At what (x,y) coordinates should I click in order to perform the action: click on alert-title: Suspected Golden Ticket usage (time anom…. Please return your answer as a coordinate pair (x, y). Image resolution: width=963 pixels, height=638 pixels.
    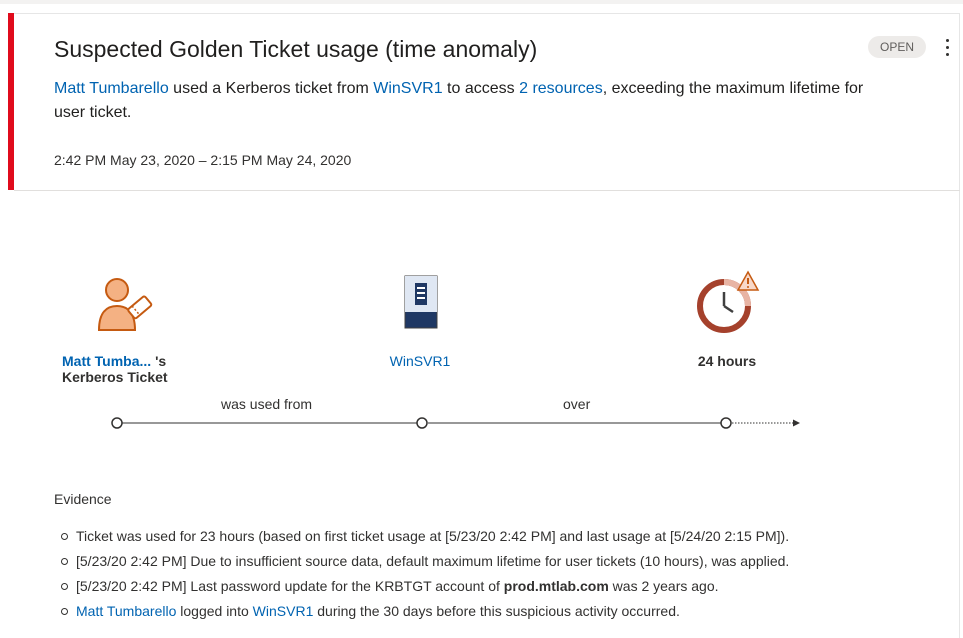
    Looking at the image, I should click on (296, 49).